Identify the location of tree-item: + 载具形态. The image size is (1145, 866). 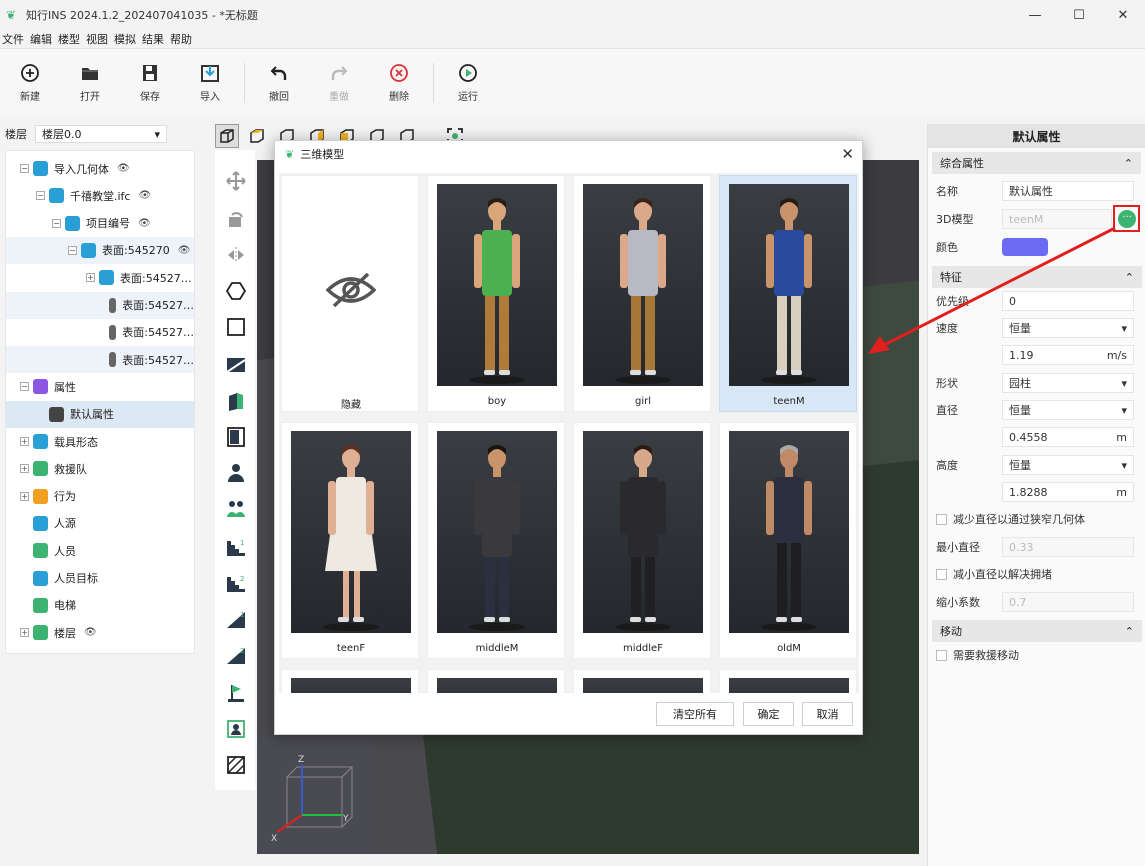
(100, 441).